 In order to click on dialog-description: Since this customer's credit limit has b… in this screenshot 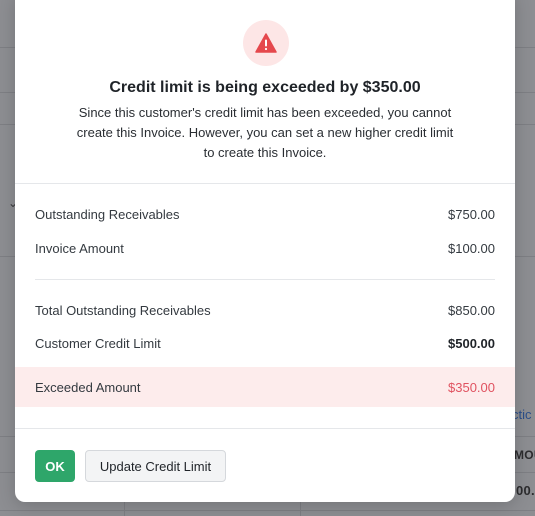, I will do `click(265, 132)`.